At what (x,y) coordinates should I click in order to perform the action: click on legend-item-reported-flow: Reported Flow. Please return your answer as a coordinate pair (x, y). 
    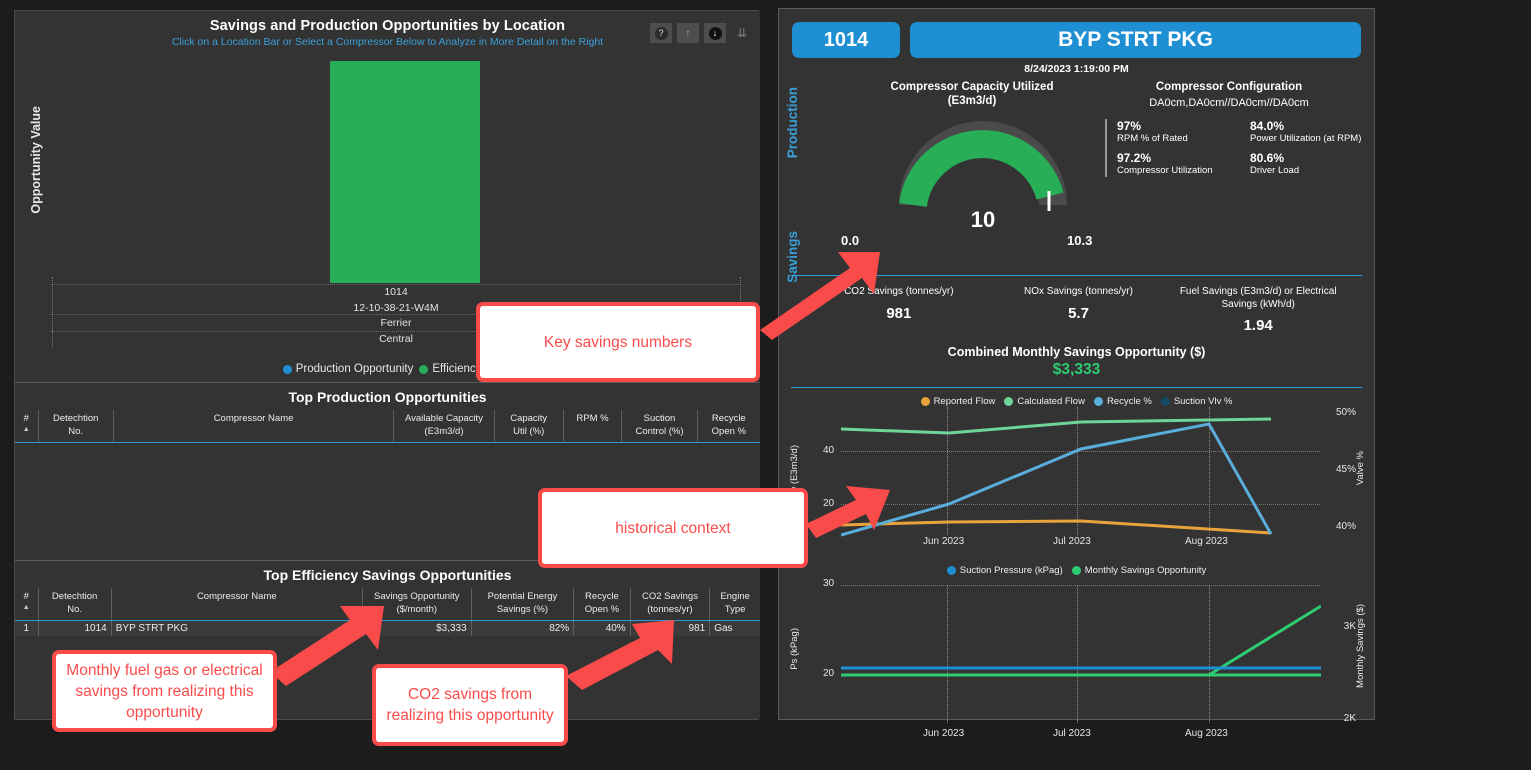
    Looking at the image, I should click on (957, 401).